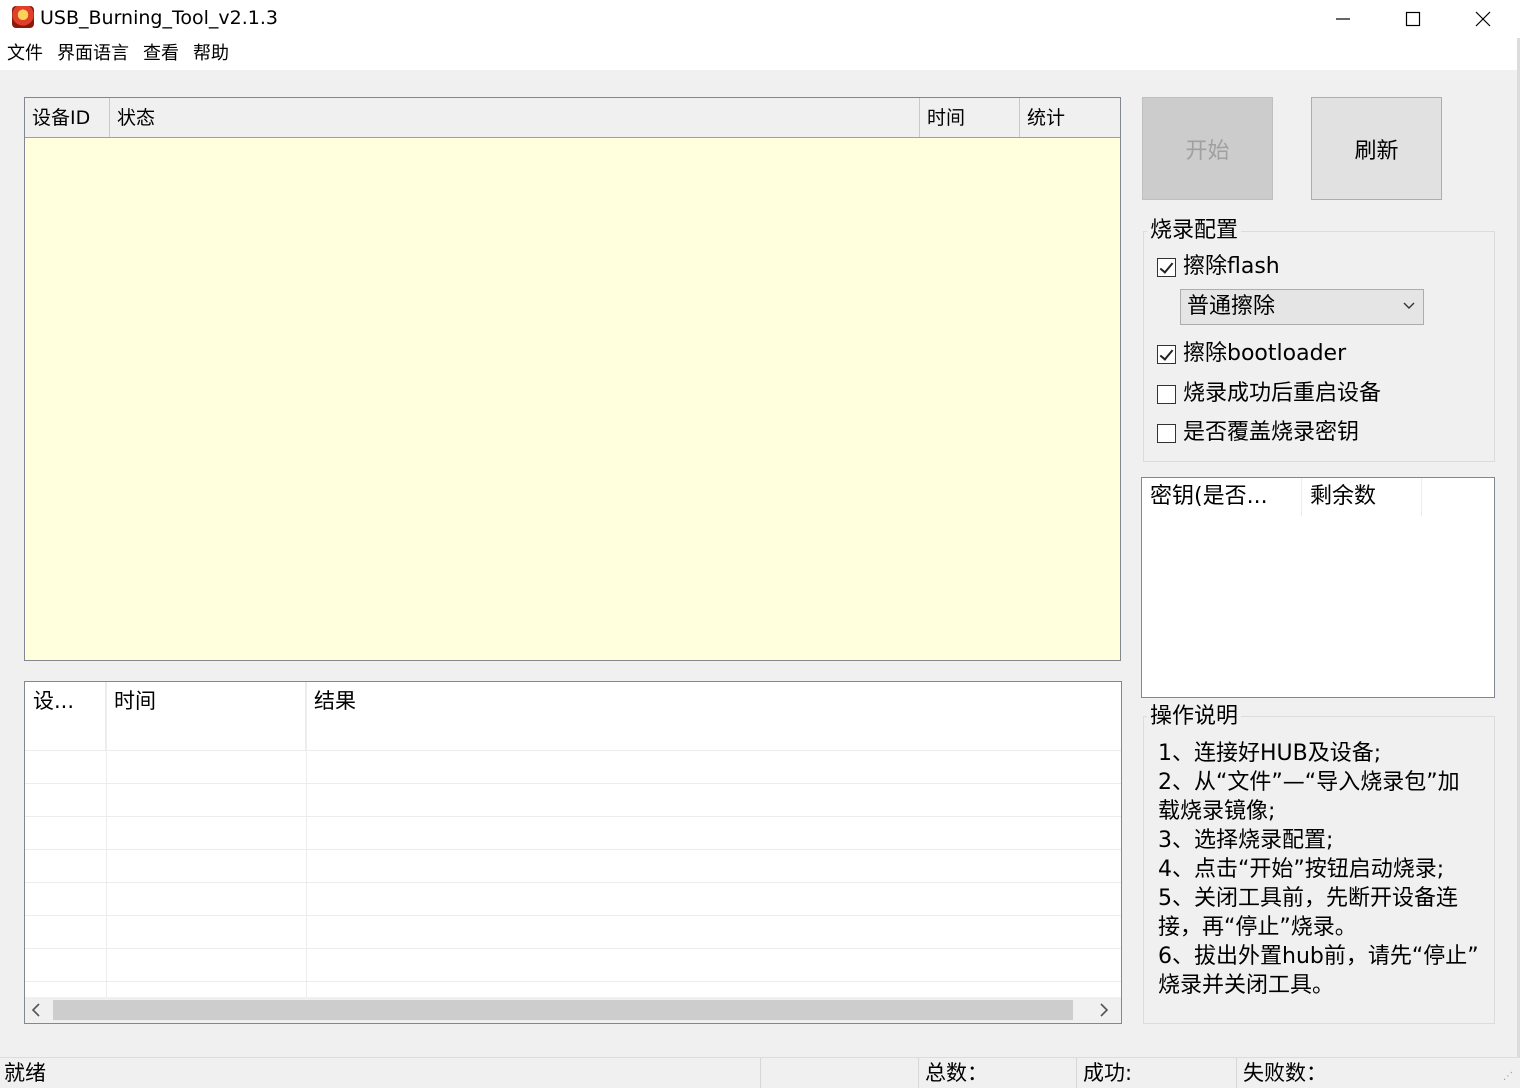  I want to click on erase-mode-select: 普通擦除, so click(1302, 307).